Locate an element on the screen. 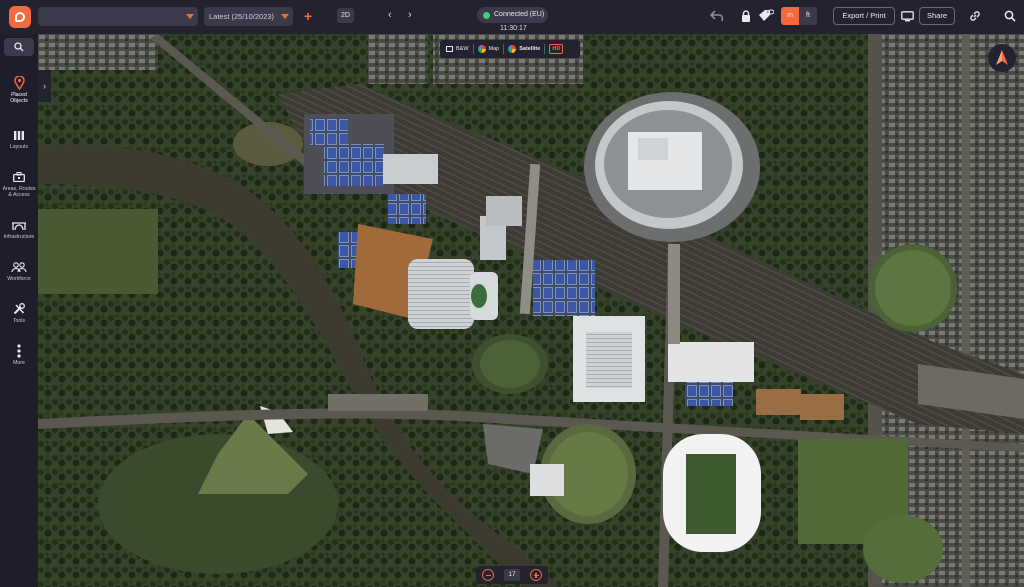  columns-icon is located at coordinates (19, 135).